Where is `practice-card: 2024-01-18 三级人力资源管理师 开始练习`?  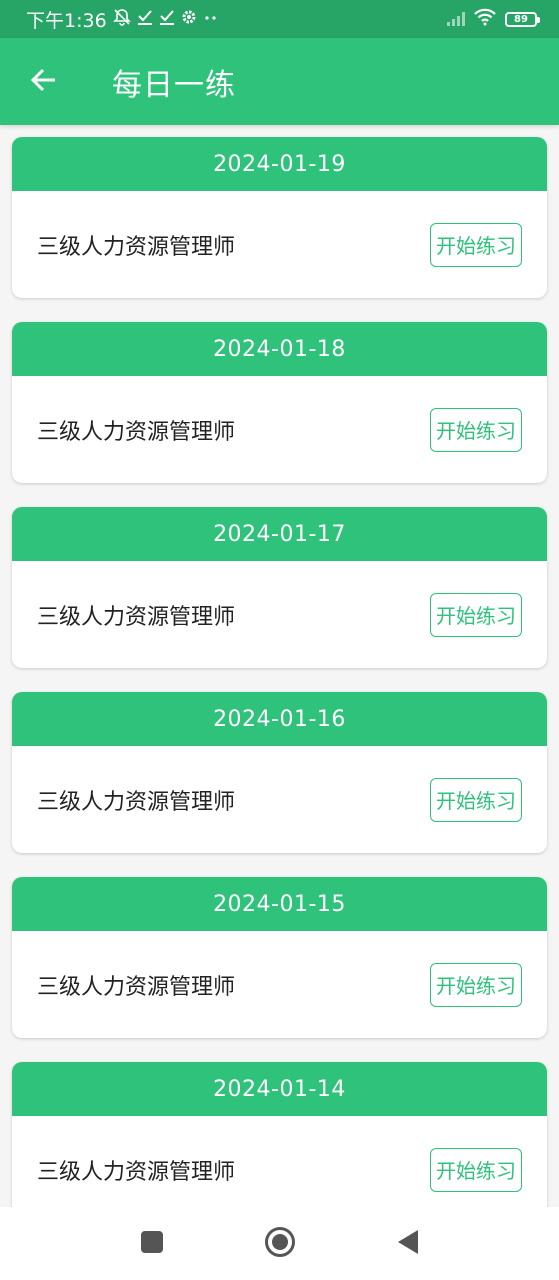
practice-card: 2024-01-18 三级人力资源管理师 开始练习 is located at coordinates (279, 402).